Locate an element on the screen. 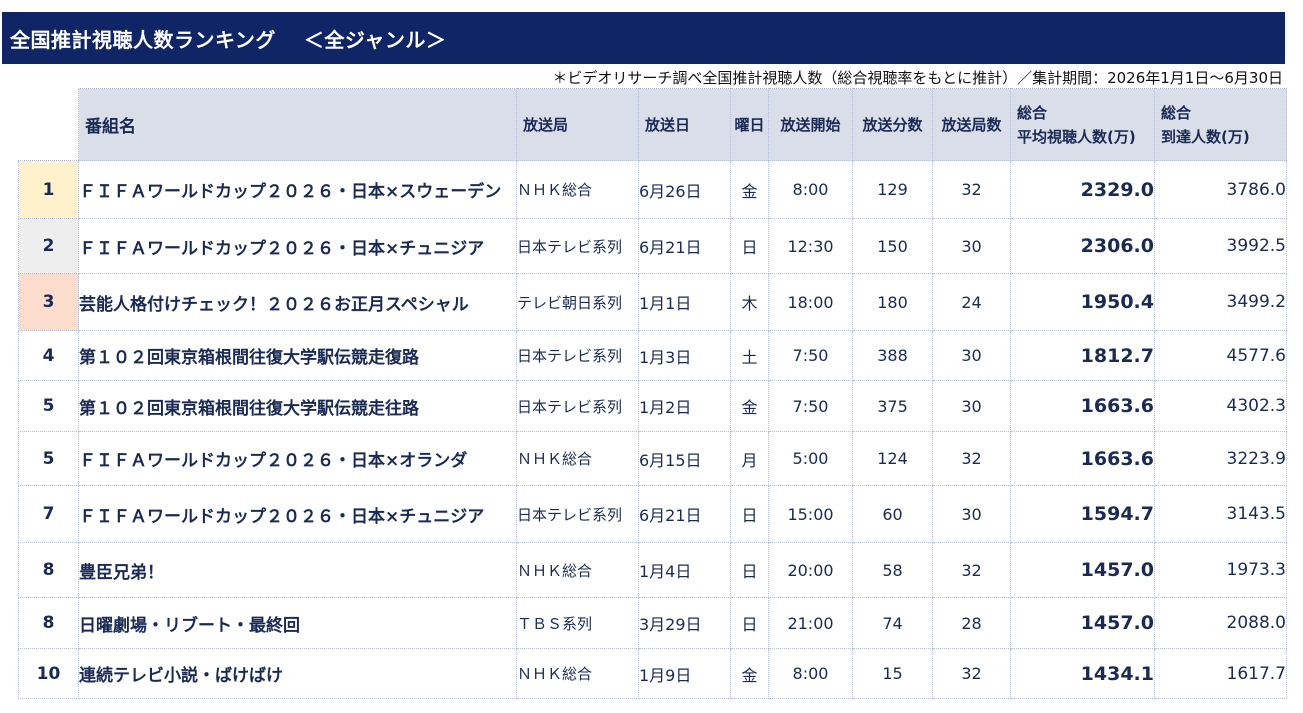  minutes-cell: 124 is located at coordinates (892, 458).